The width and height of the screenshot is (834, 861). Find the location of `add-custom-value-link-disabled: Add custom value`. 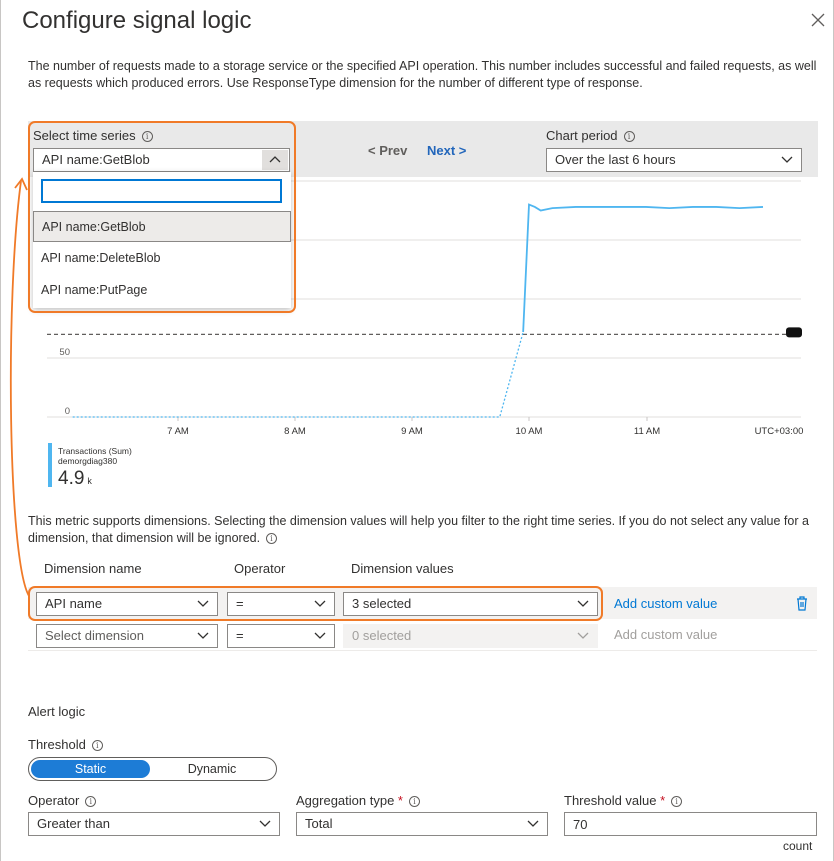

add-custom-value-link-disabled: Add custom value is located at coordinates (666, 634).